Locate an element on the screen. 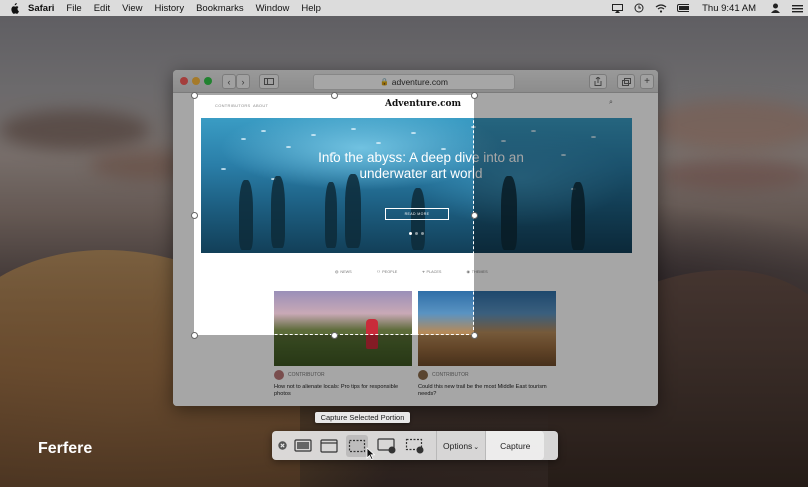  ferfere-logo: Ferfere is located at coordinates (65, 448).